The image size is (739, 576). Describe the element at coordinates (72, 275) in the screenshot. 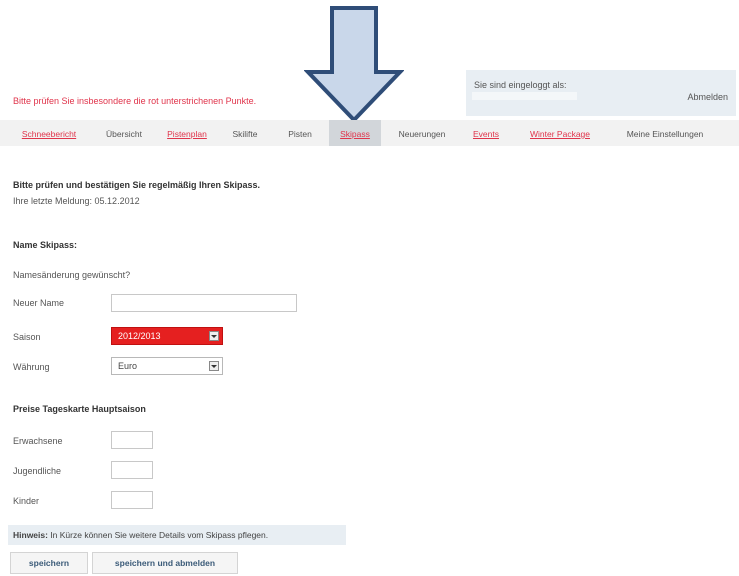

I see `name-change-question: Namesänderung gewünscht?` at that location.